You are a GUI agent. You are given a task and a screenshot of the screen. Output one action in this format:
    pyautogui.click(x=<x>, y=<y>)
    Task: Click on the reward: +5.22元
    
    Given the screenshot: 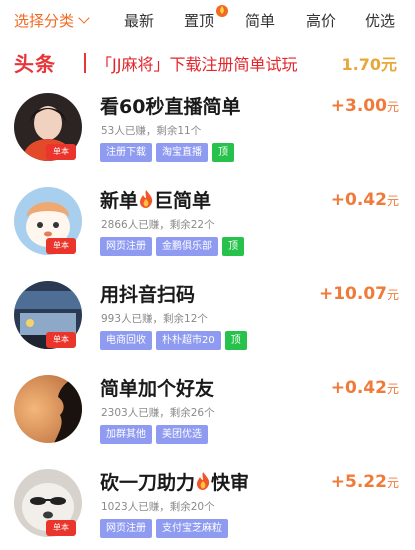 What is the action you would take?
    pyautogui.click(x=365, y=482)
    